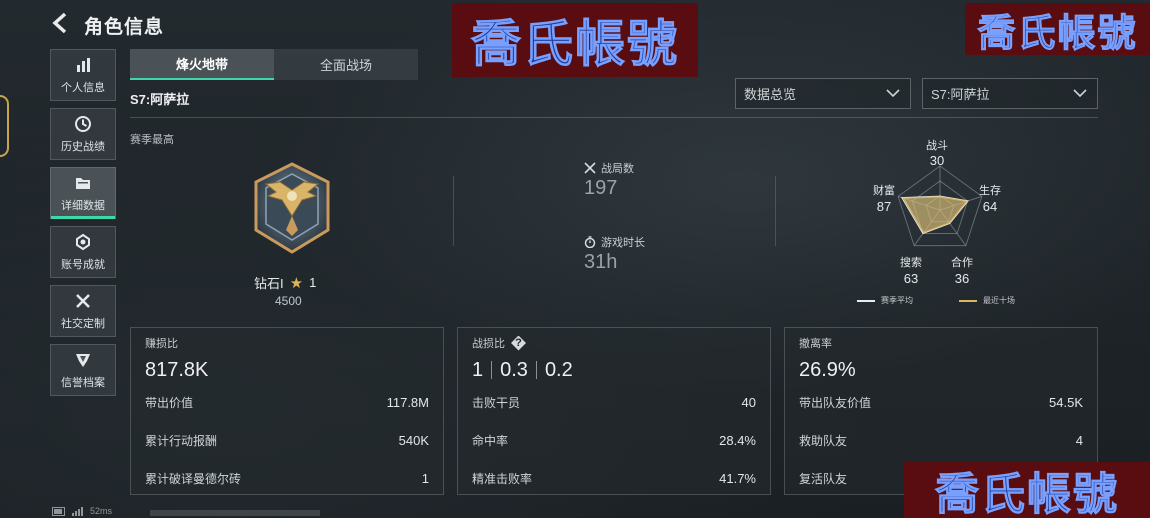 Image resolution: width=1150 pixels, height=518 pixels. I want to click on playtime-value: 31h, so click(601, 262).